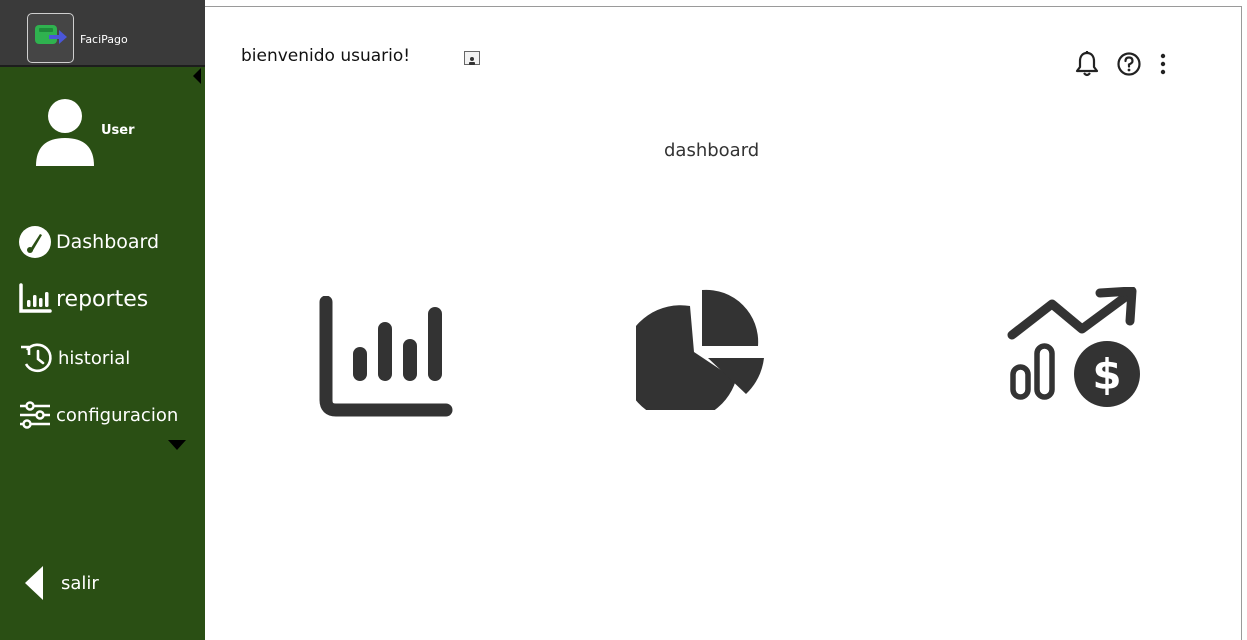 The height and width of the screenshot is (640, 1247). Describe the element at coordinates (723, 6) in the screenshot. I see `frame-border-top` at that location.